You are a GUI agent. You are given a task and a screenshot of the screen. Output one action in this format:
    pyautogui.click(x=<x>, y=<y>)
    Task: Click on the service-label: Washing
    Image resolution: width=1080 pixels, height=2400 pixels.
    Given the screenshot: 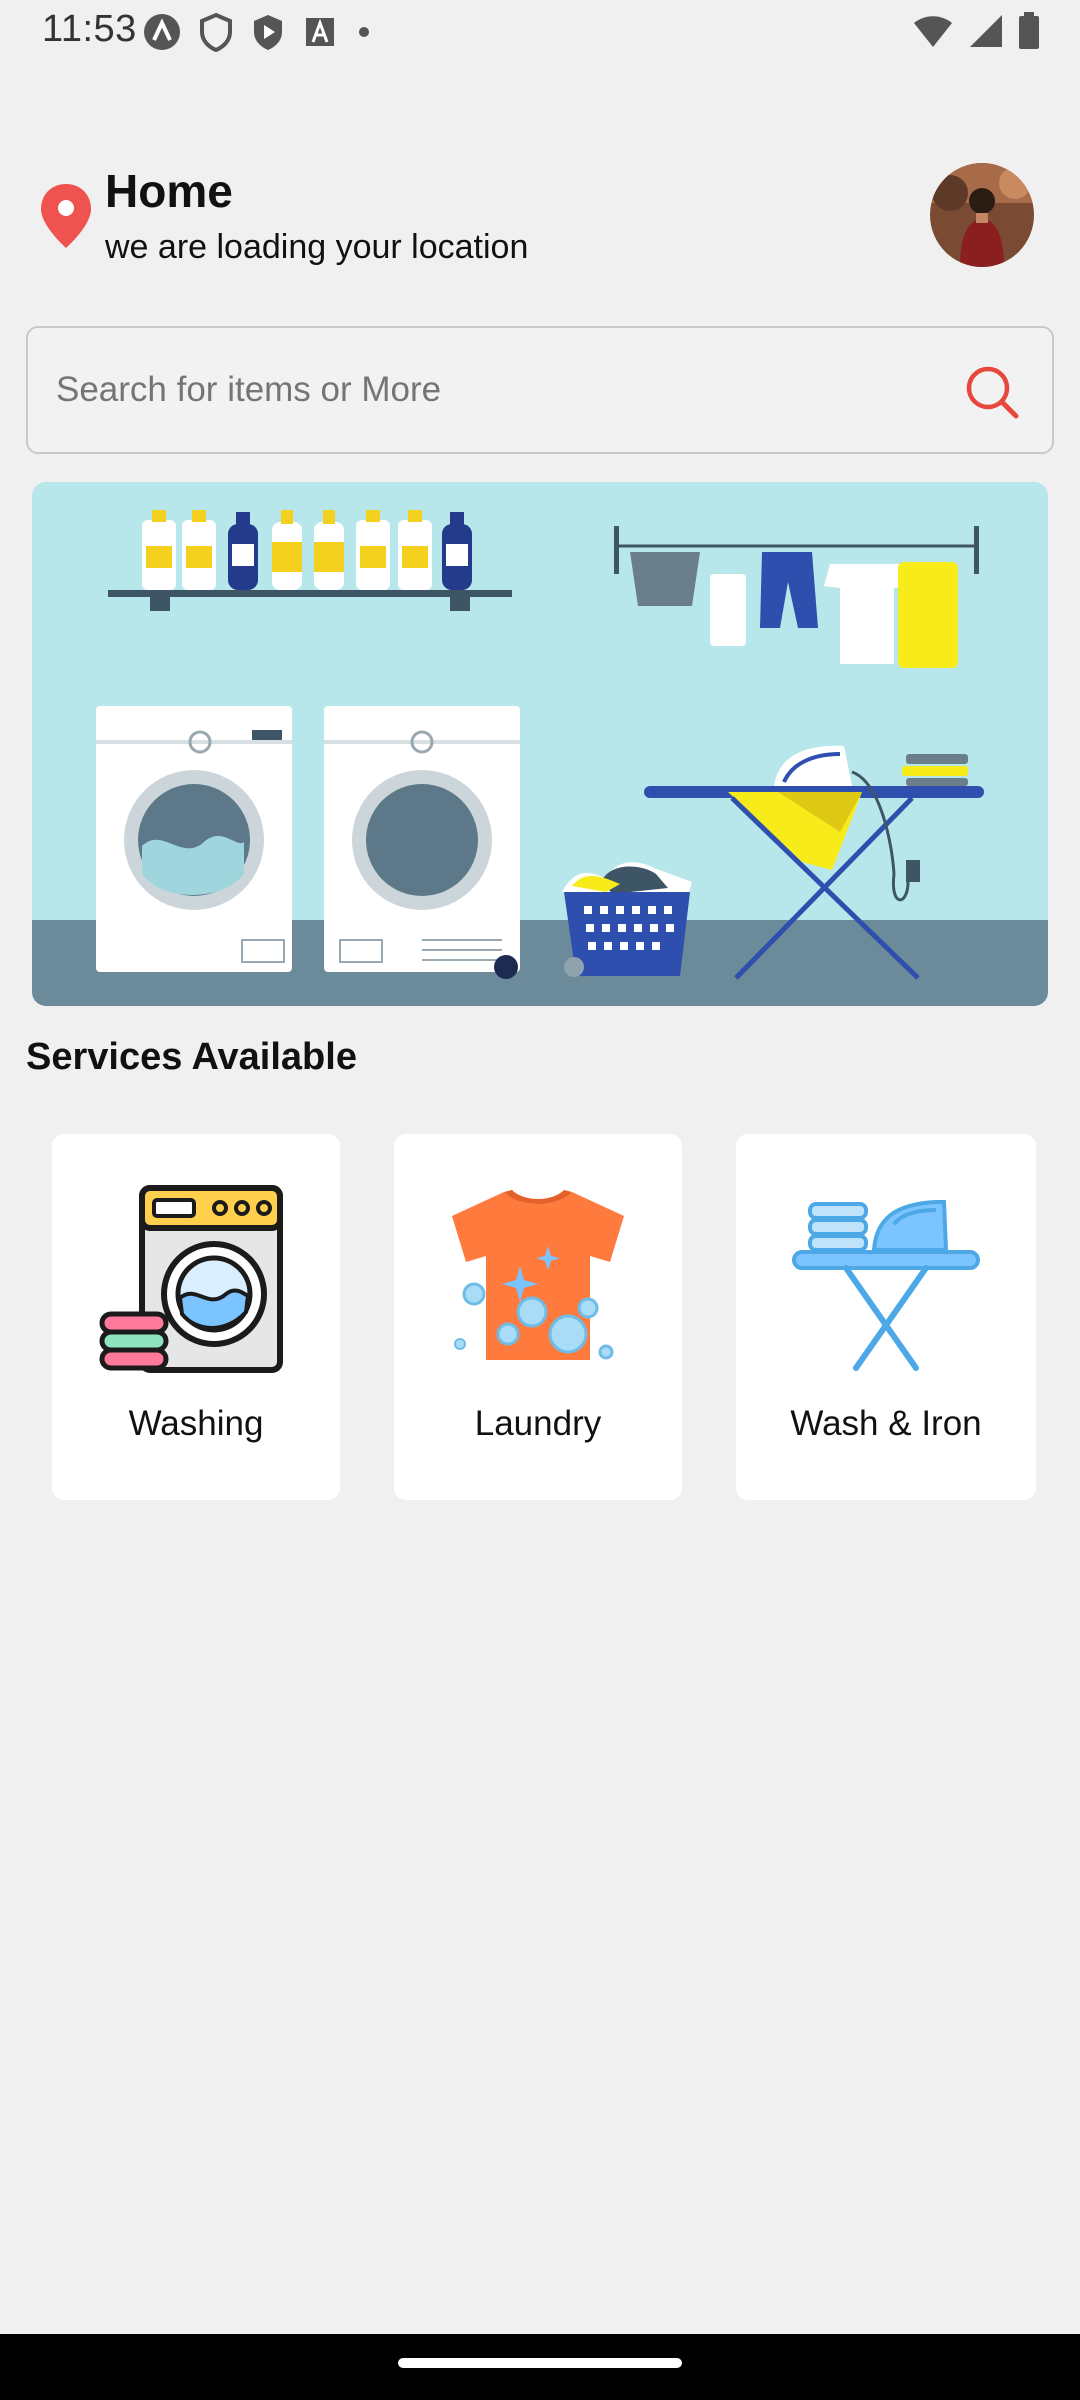 What is the action you would take?
    pyautogui.click(x=196, y=1423)
    